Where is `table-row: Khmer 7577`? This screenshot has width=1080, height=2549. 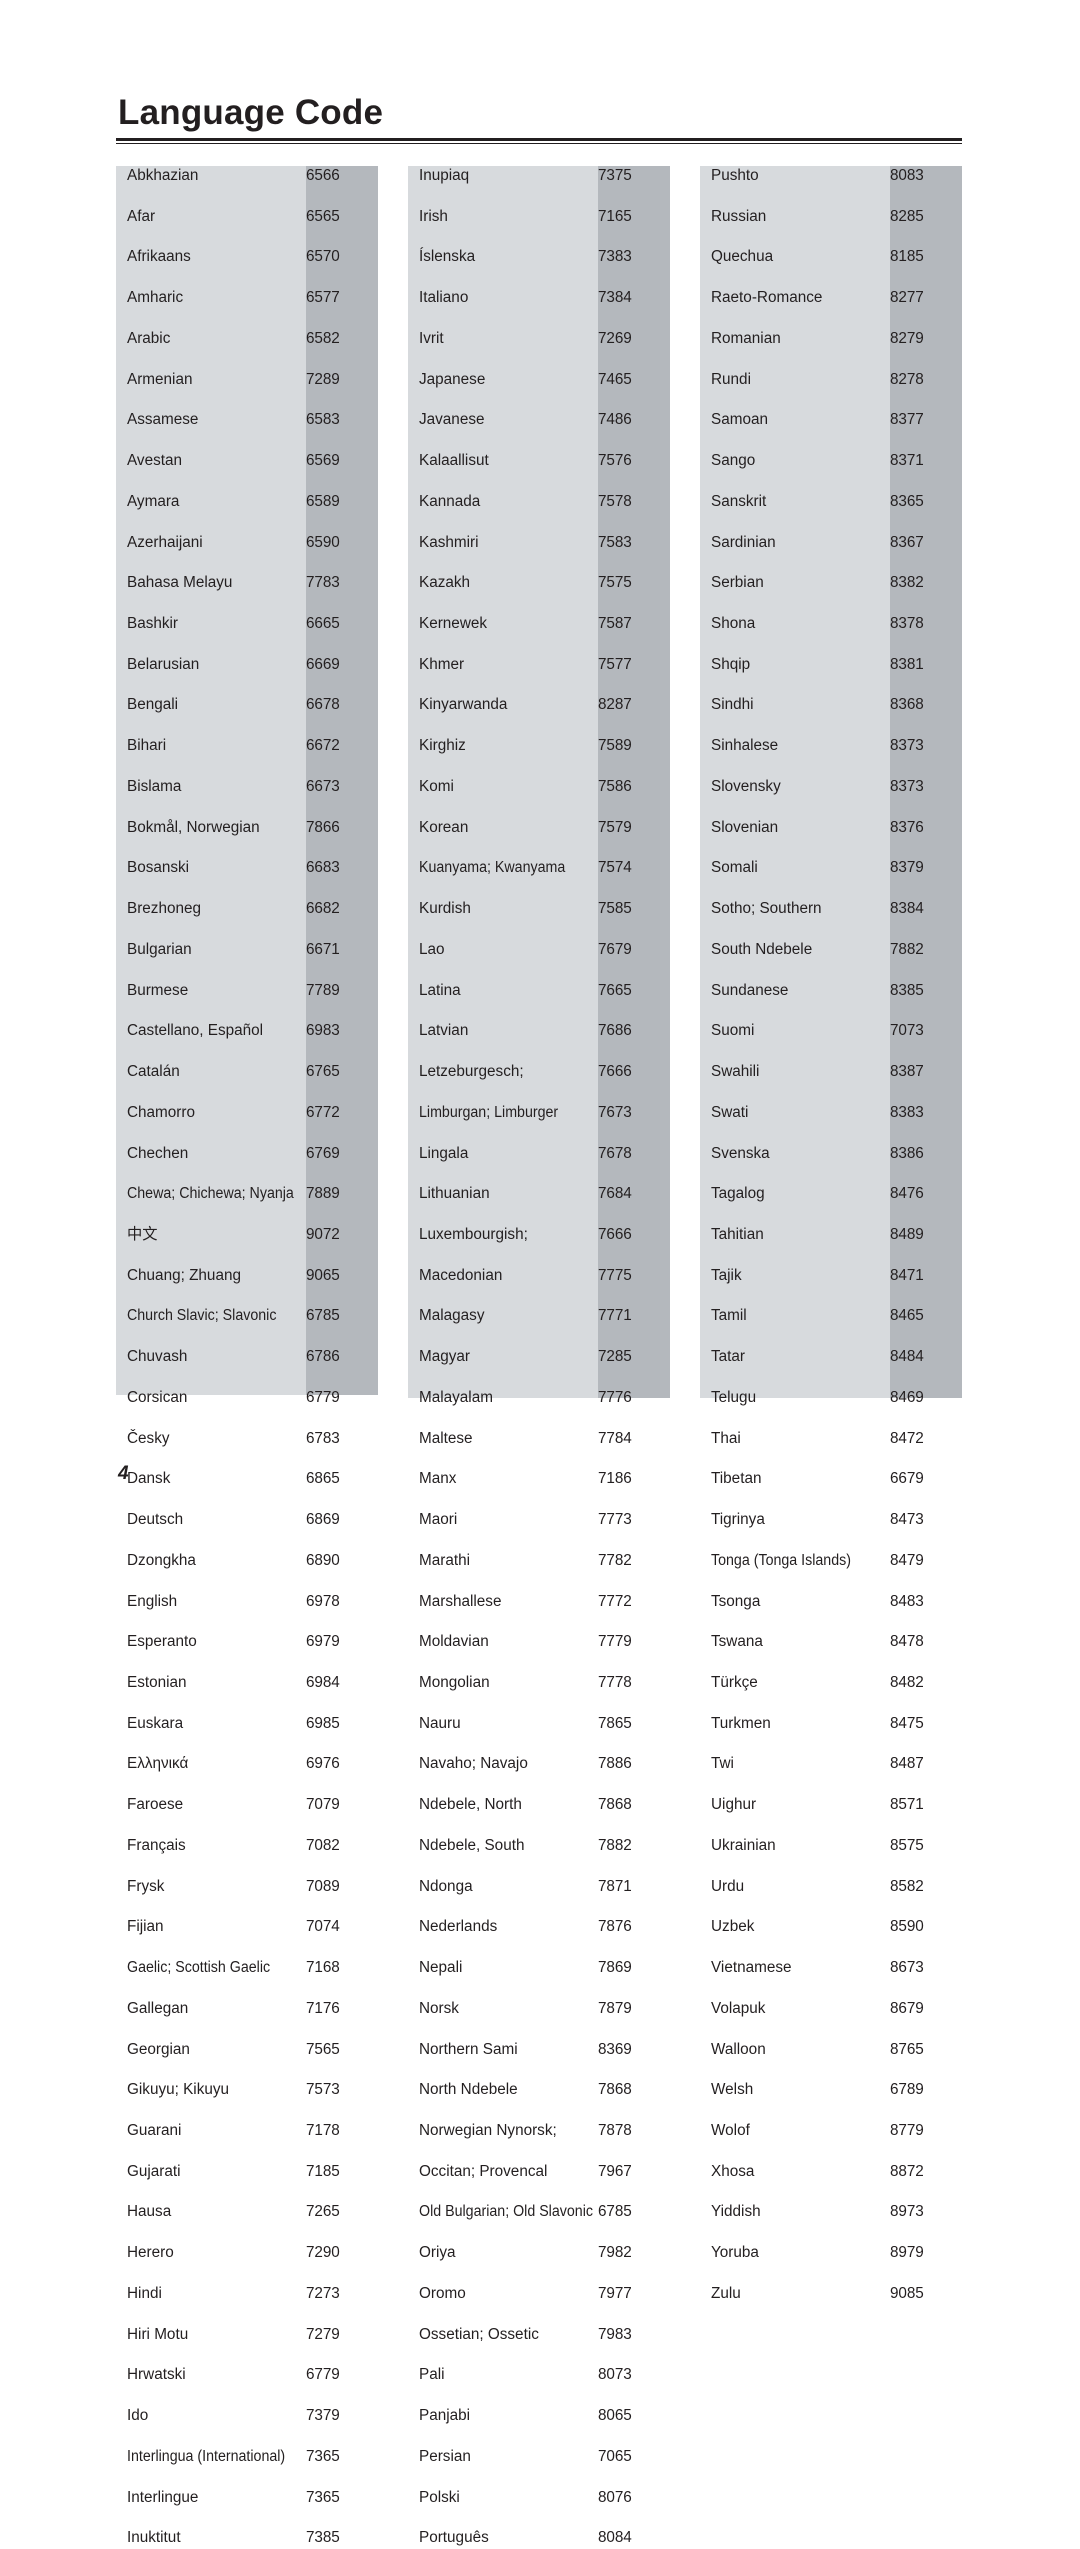 table-row: Khmer 7577 is located at coordinates (539, 665).